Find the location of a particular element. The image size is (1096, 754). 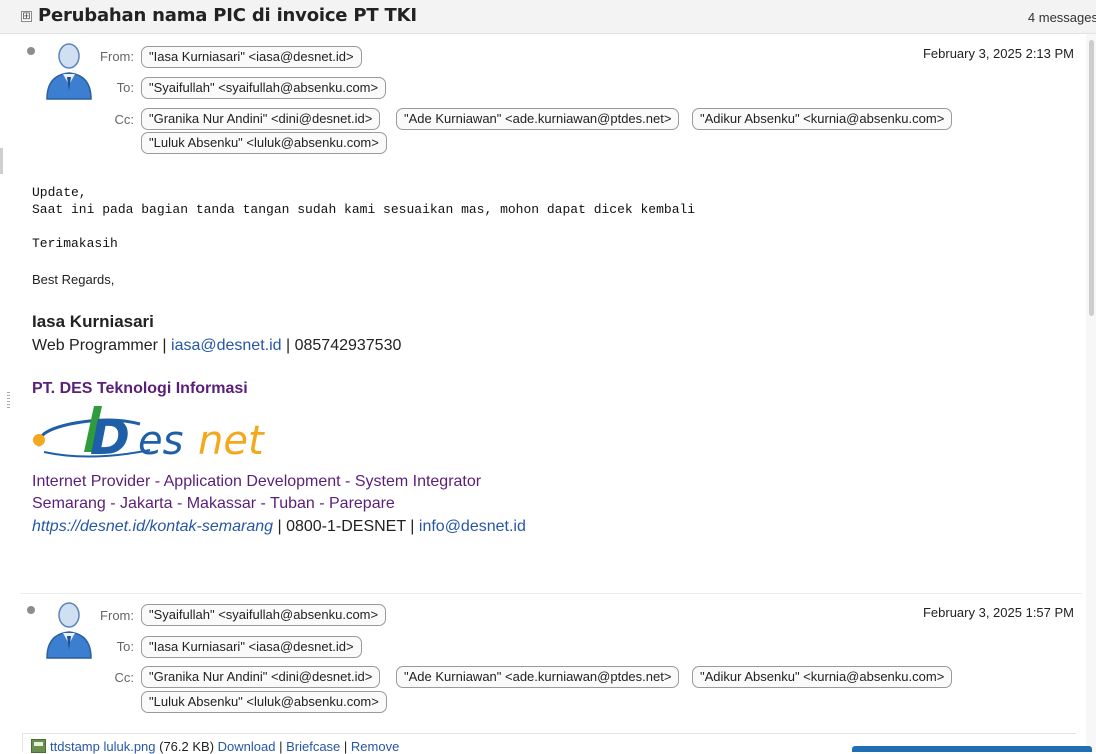

thread-title: Perubahan nama PIC di invoice PT TKI is located at coordinates (227, 15).